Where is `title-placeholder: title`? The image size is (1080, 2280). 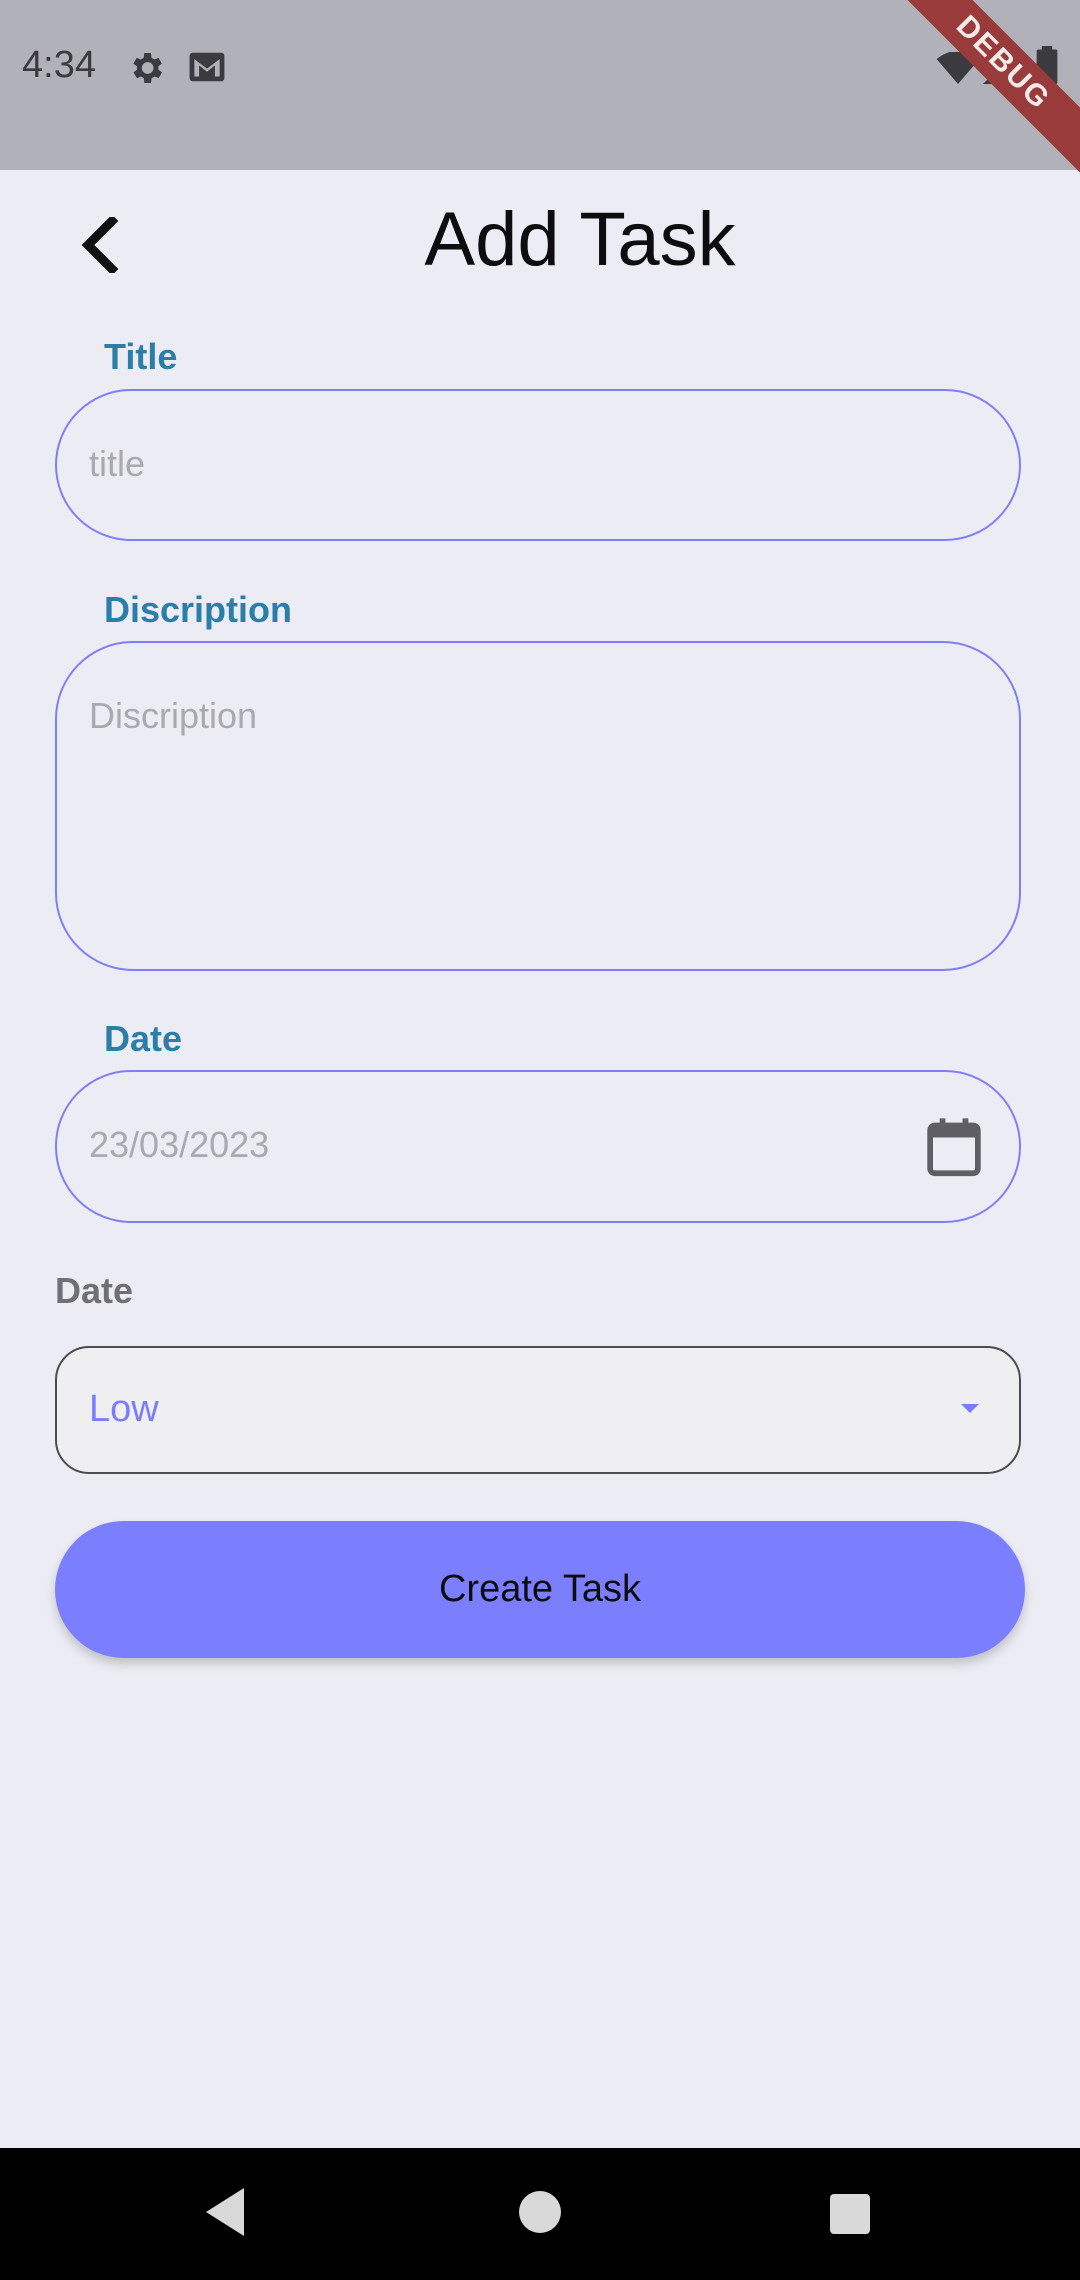 title-placeholder: title is located at coordinates (117, 463).